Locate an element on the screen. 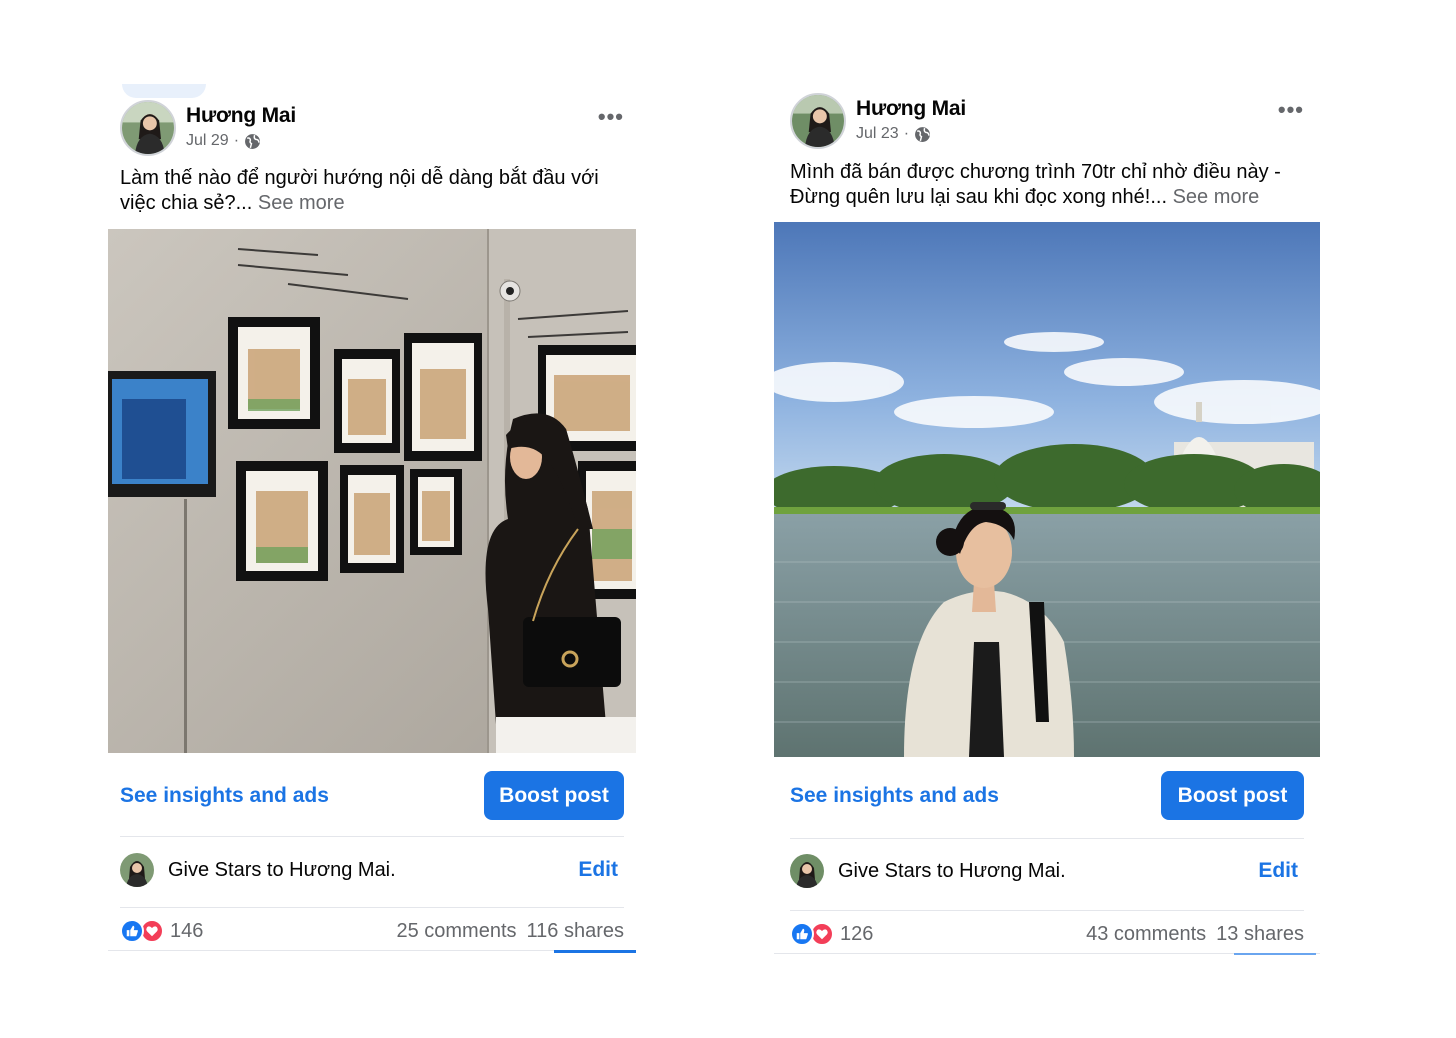  post-header: Hương Mai Jul 23 · ••• is located at coordinates (1047, 121).